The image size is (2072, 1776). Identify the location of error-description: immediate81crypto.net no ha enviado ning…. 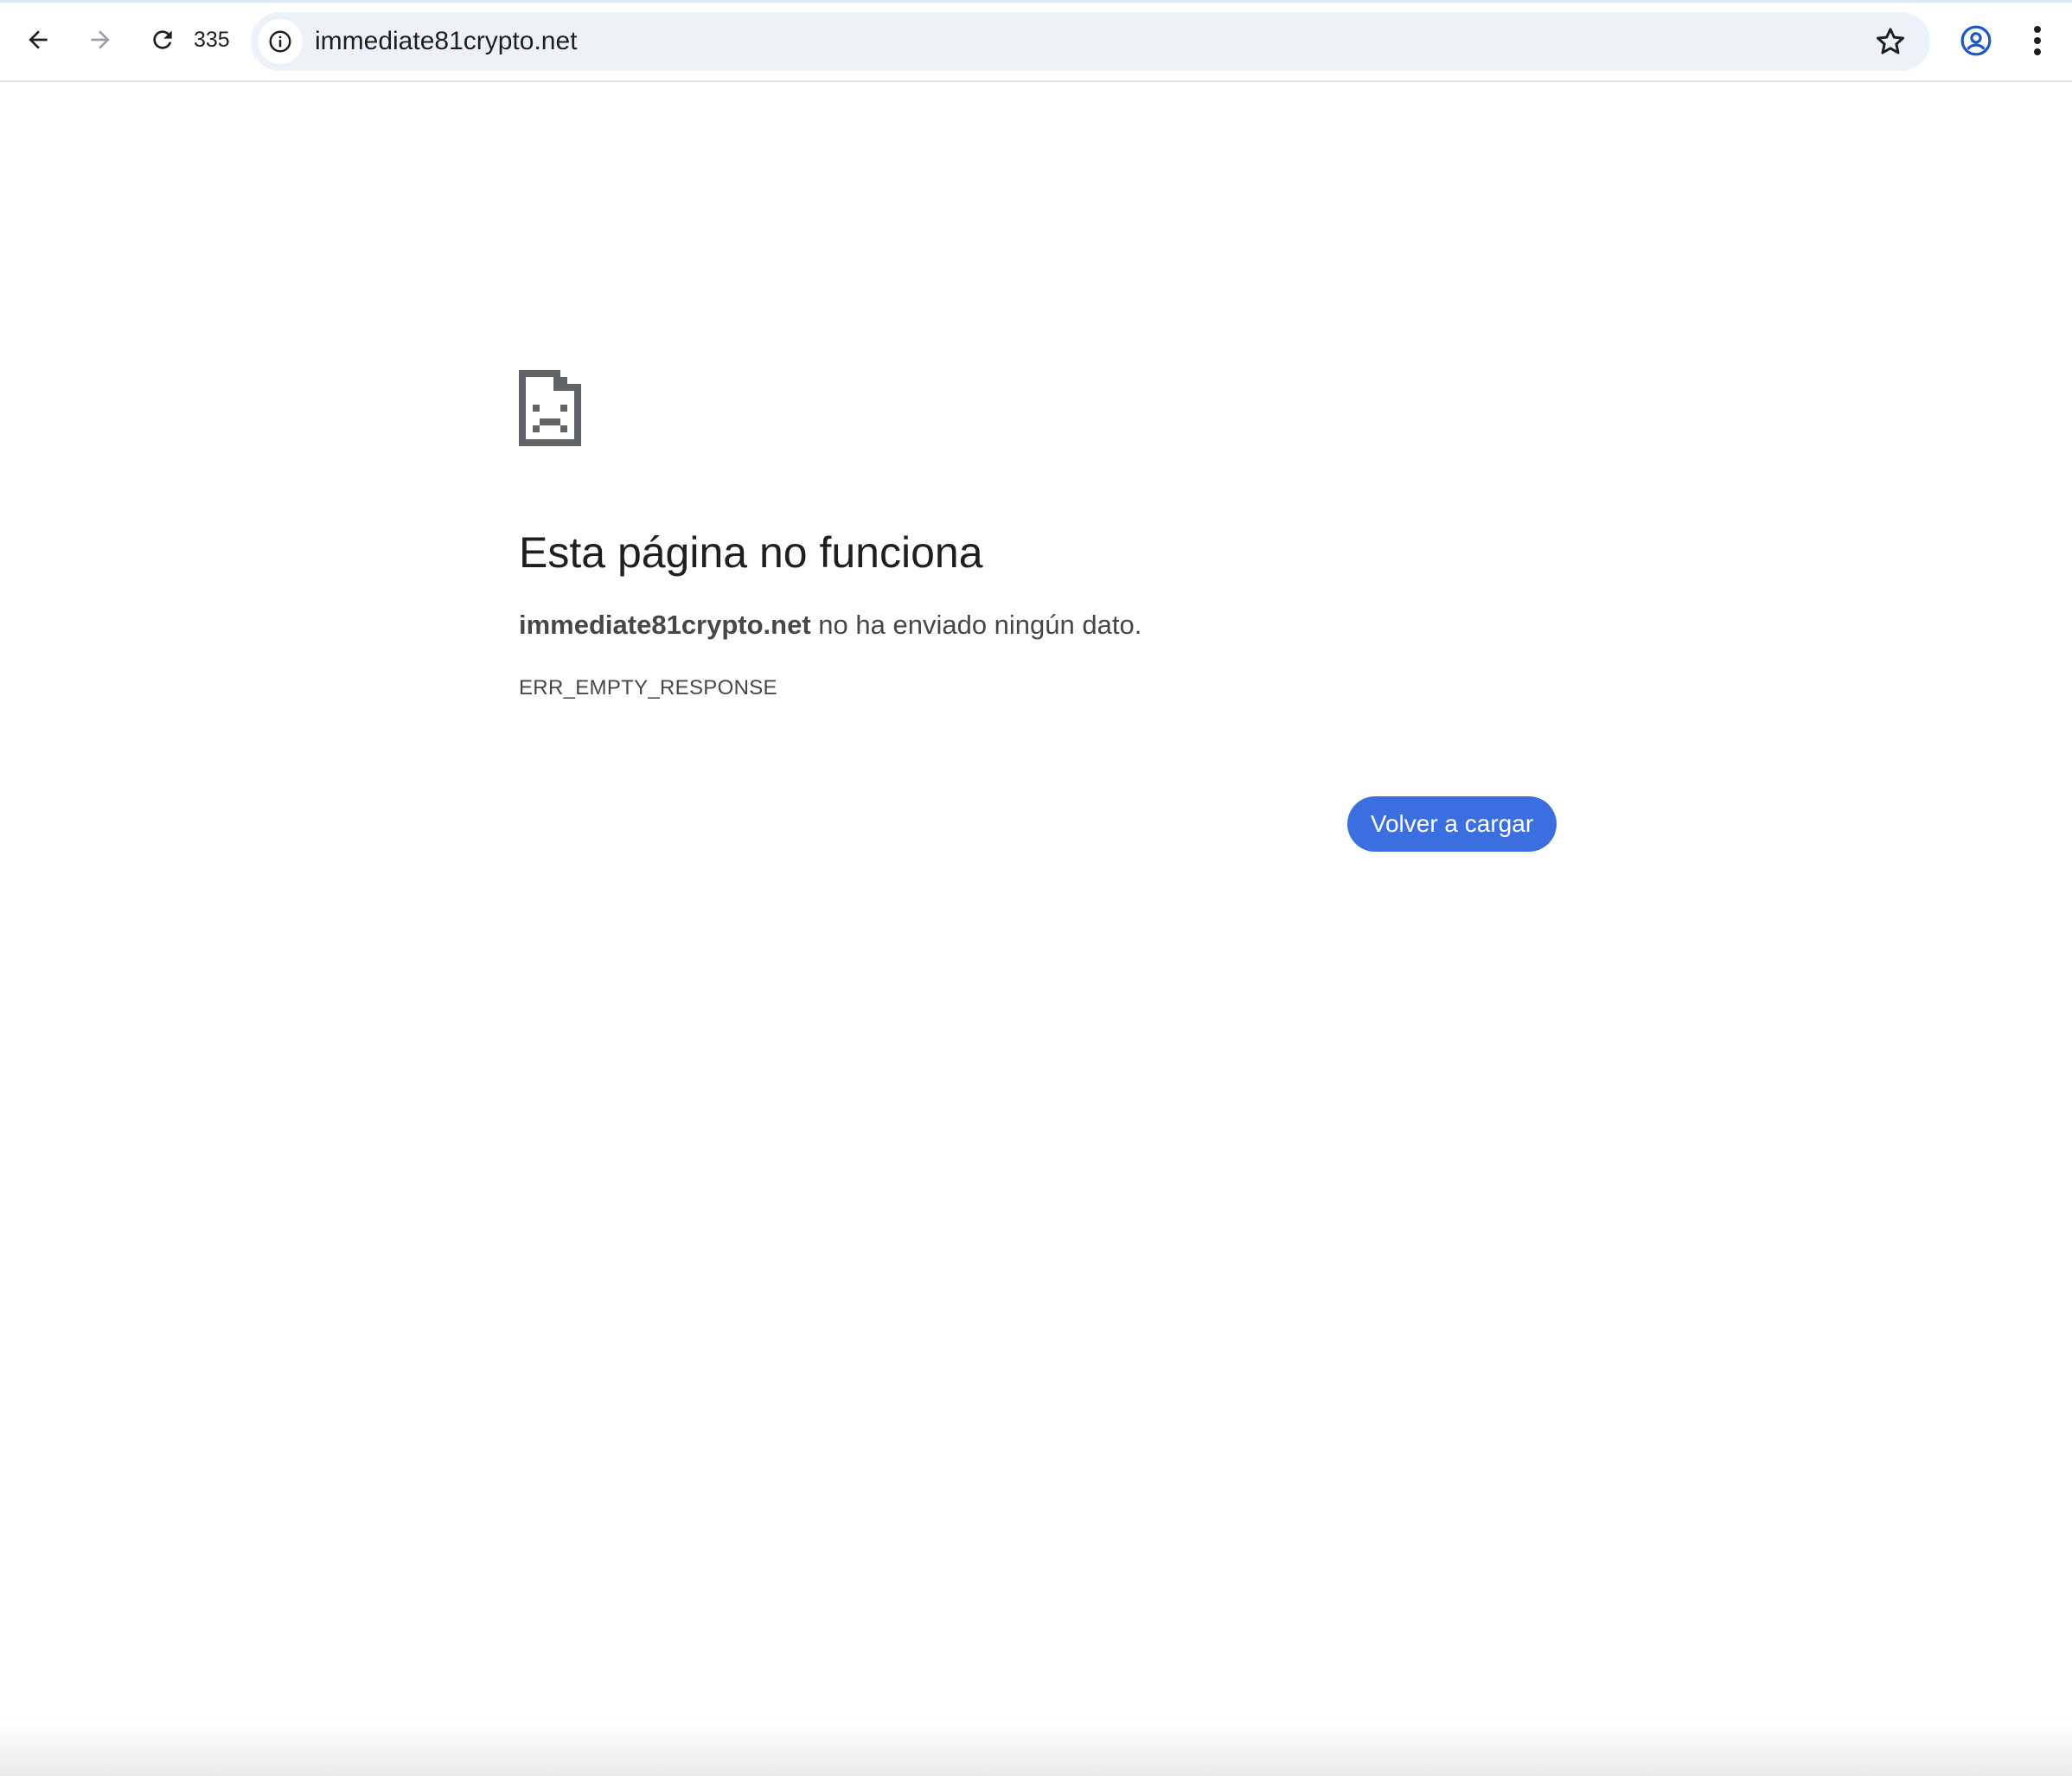
(830, 625).